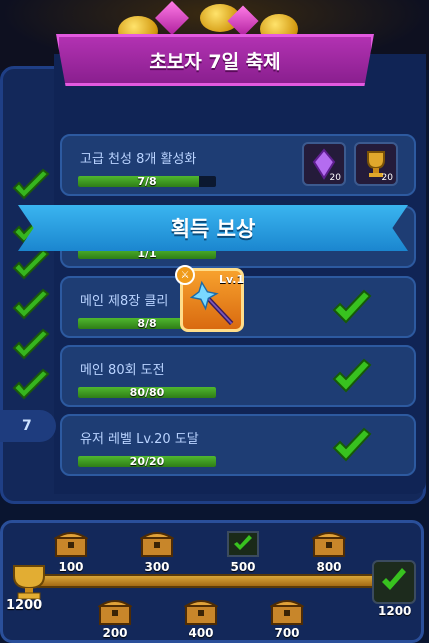 This screenshot has height=643, width=429. What do you see at coordinates (238, 445) in the screenshot?
I see `mission-row: 유저 레벨 Lv.20 도달 20/20` at bounding box center [238, 445].